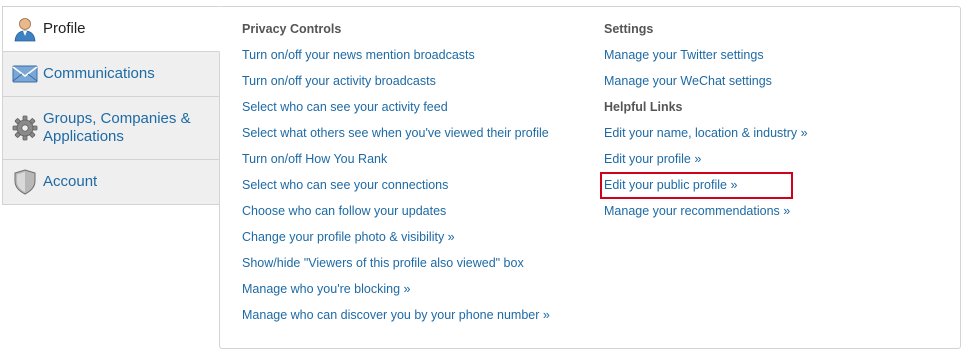 The image size is (965, 355). I want to click on link-manage-recommendations: Manage your recommendations », so click(697, 211).